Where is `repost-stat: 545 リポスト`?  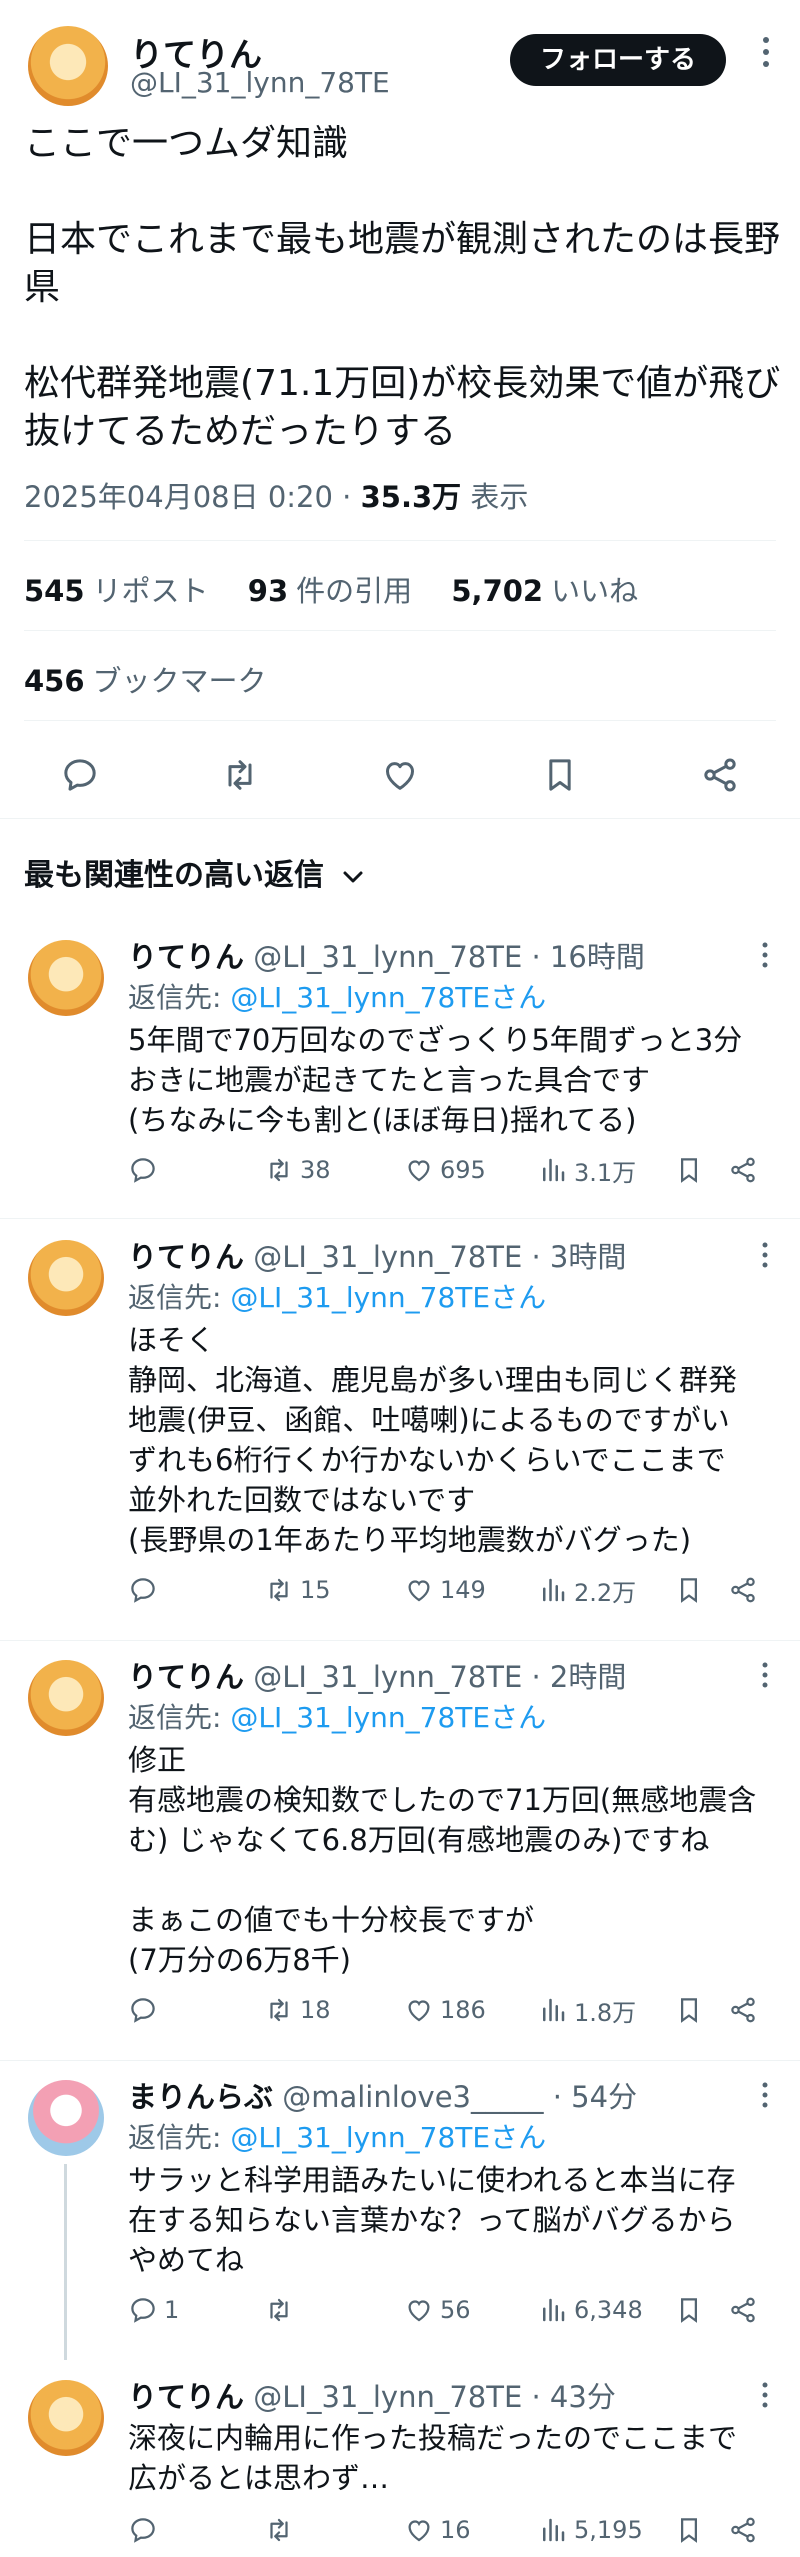 repost-stat: 545 リポスト is located at coordinates (116, 591).